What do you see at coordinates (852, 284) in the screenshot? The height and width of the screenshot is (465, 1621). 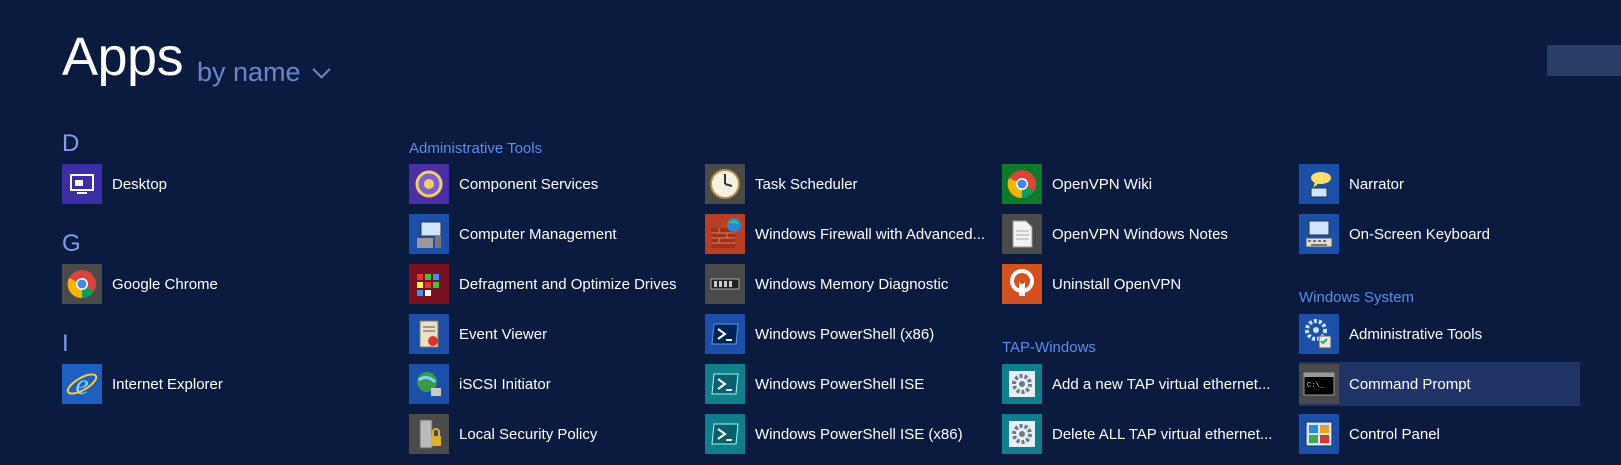 I see `app-label: Windows Memory Diagnostic` at bounding box center [852, 284].